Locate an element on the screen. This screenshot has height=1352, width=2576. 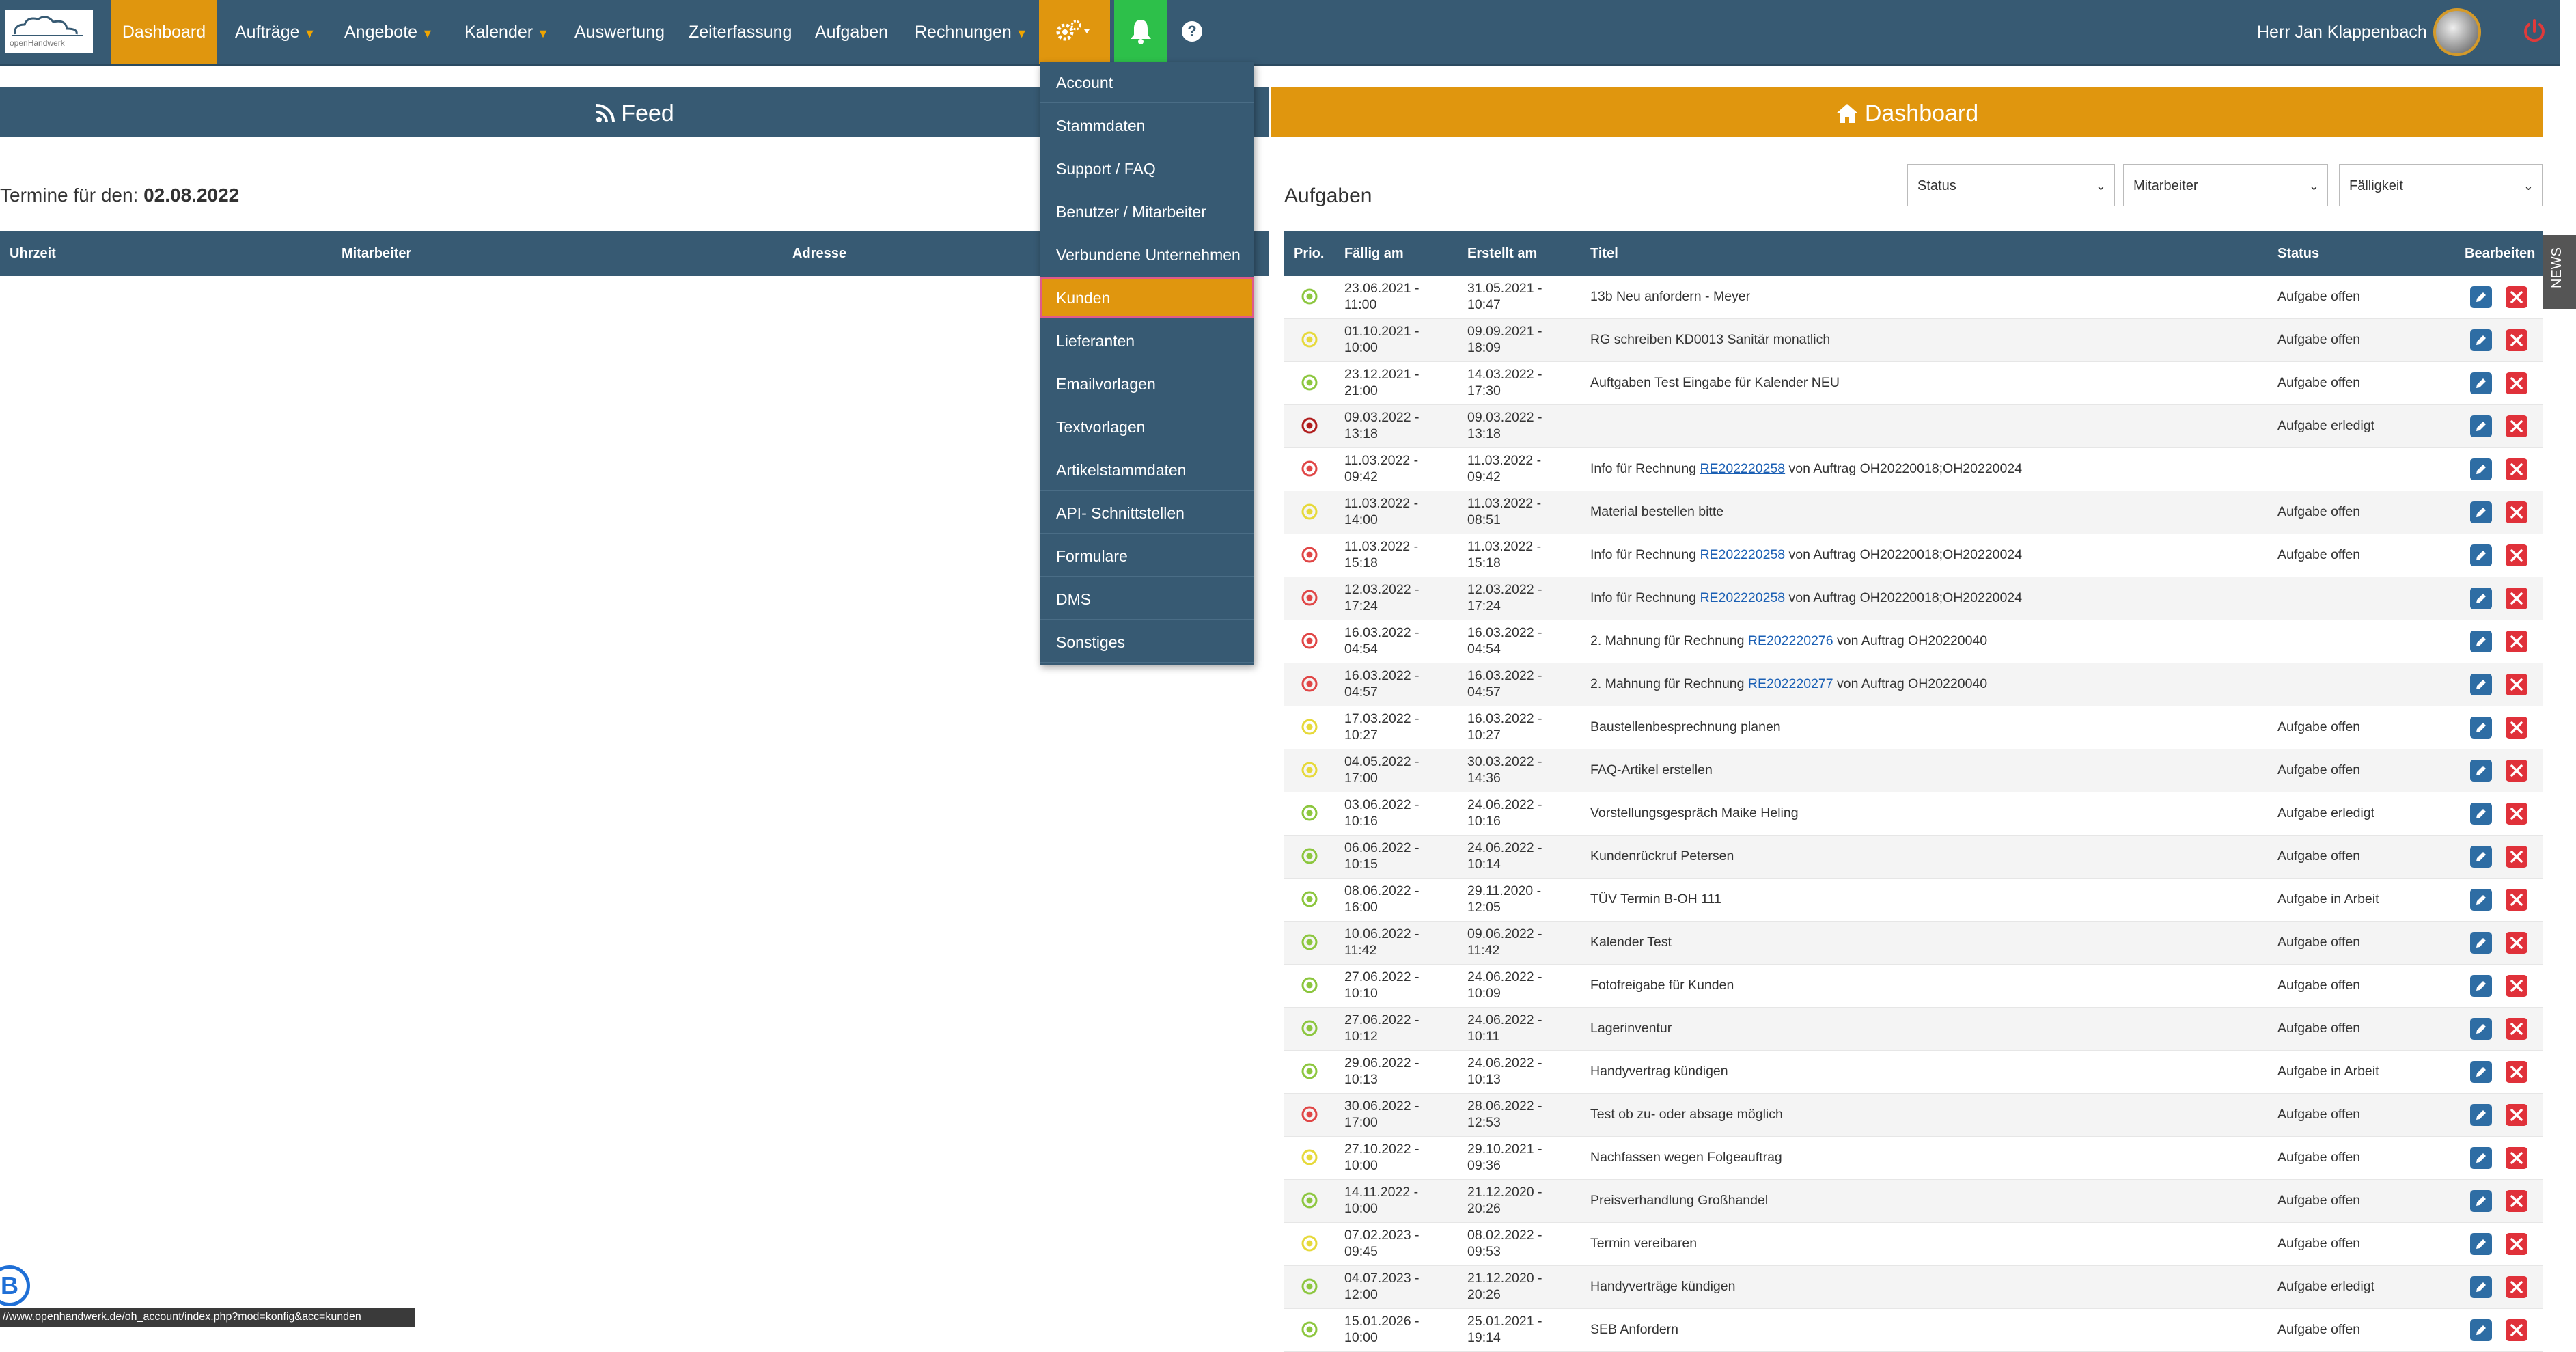
mitarbeiter-filter-select: Mitarbeiter ⌄ is located at coordinates (2226, 185).